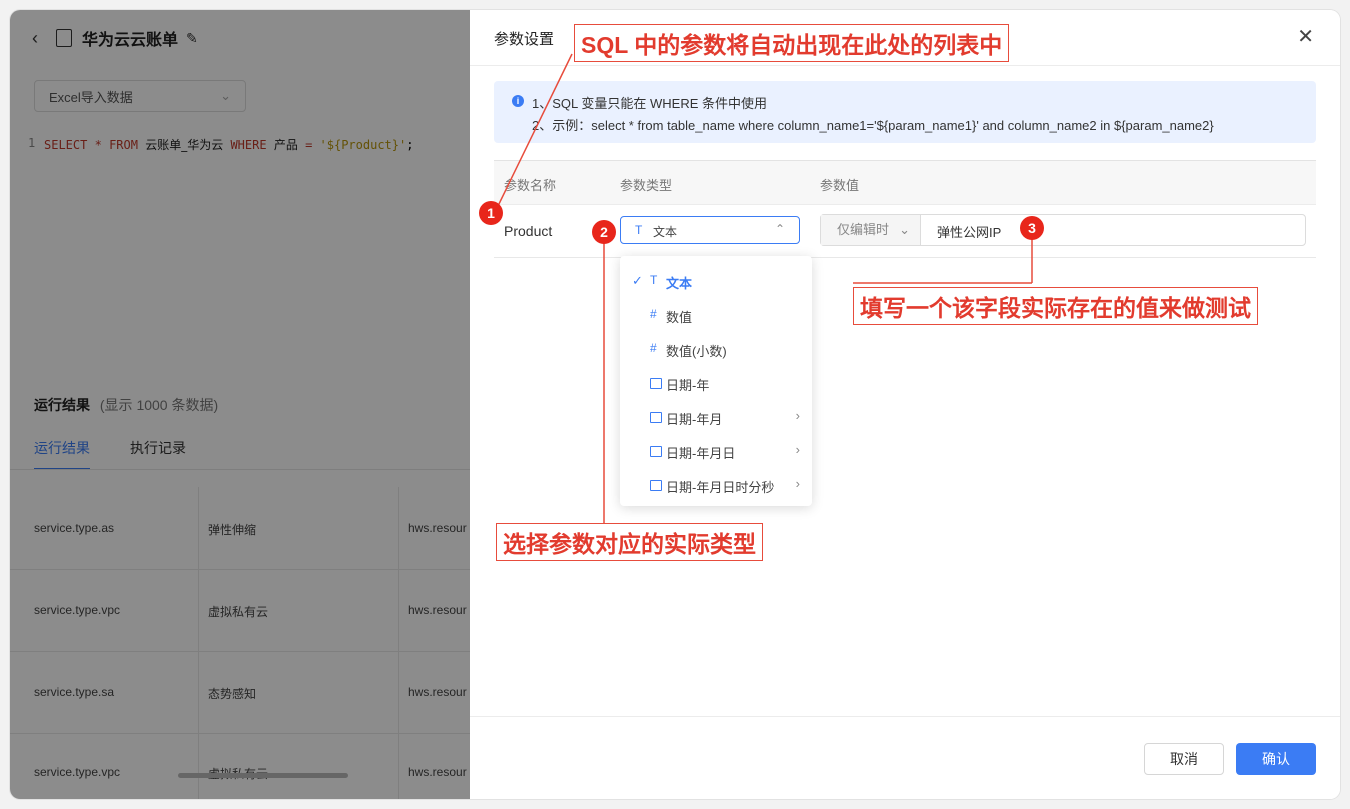 This screenshot has height=809, width=1350. I want to click on close-icon: ✕, so click(1305, 36).